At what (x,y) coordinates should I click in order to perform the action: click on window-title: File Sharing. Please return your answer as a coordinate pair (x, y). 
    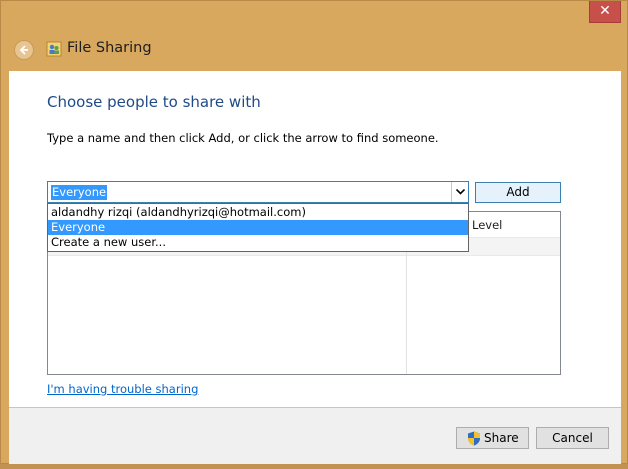
    Looking at the image, I should click on (109, 48).